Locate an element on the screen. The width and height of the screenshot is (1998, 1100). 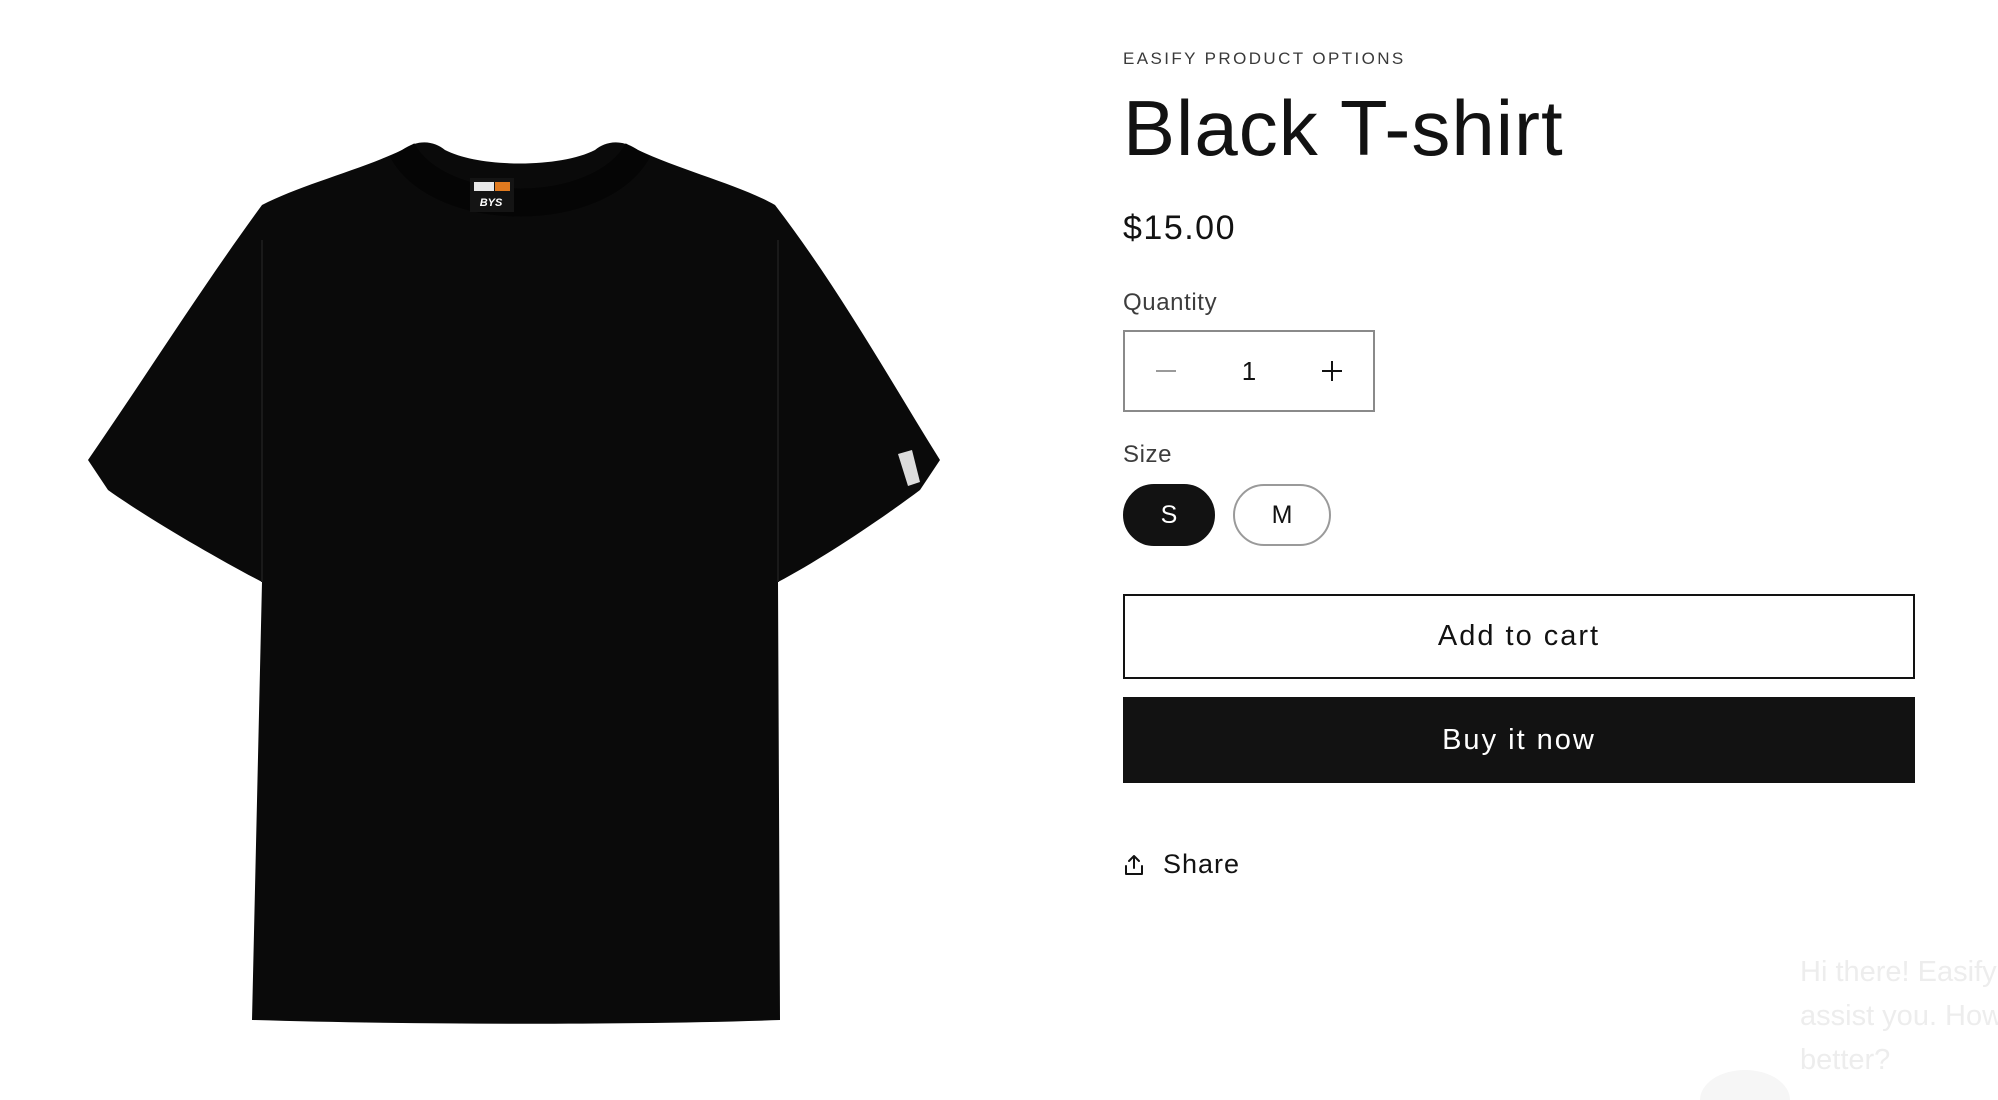
chat-line-1: Hi there! Easify is located at coordinates (1898, 972).